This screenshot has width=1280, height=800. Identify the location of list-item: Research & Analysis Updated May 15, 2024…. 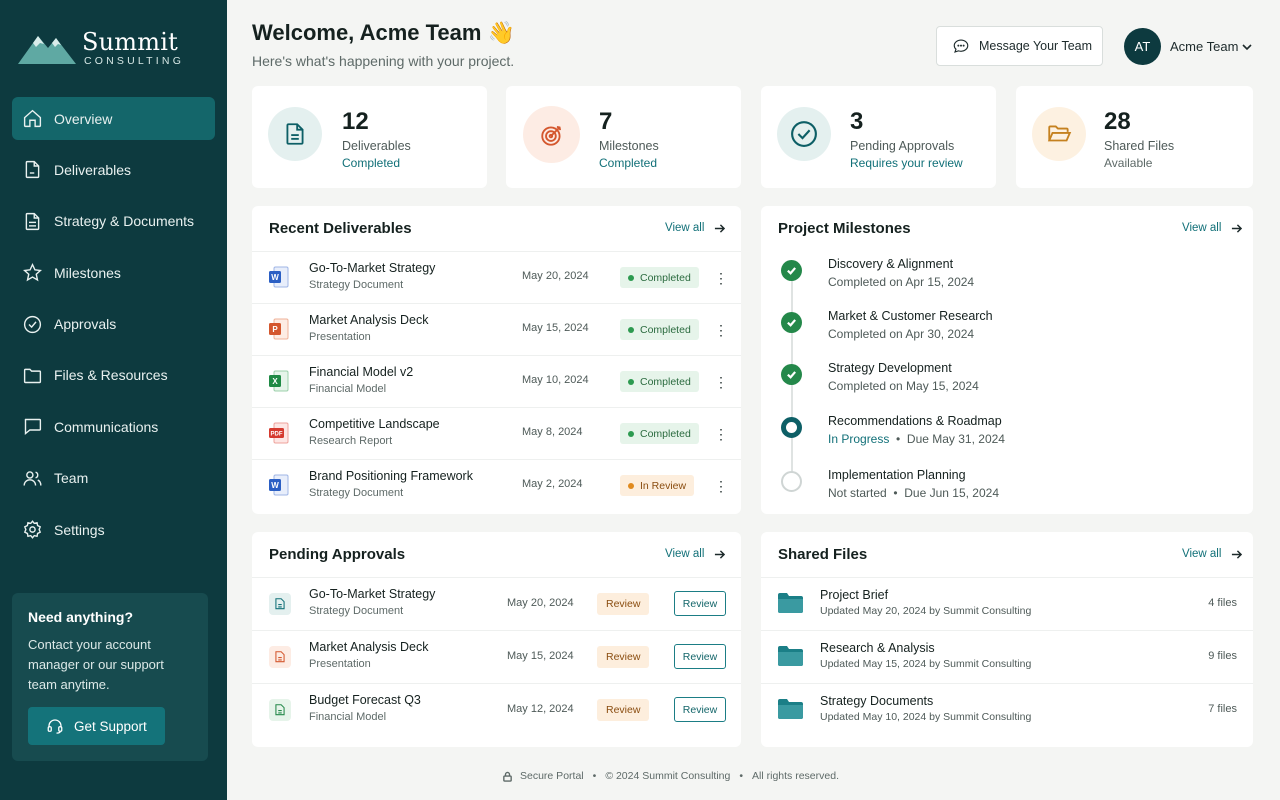
(1007, 656).